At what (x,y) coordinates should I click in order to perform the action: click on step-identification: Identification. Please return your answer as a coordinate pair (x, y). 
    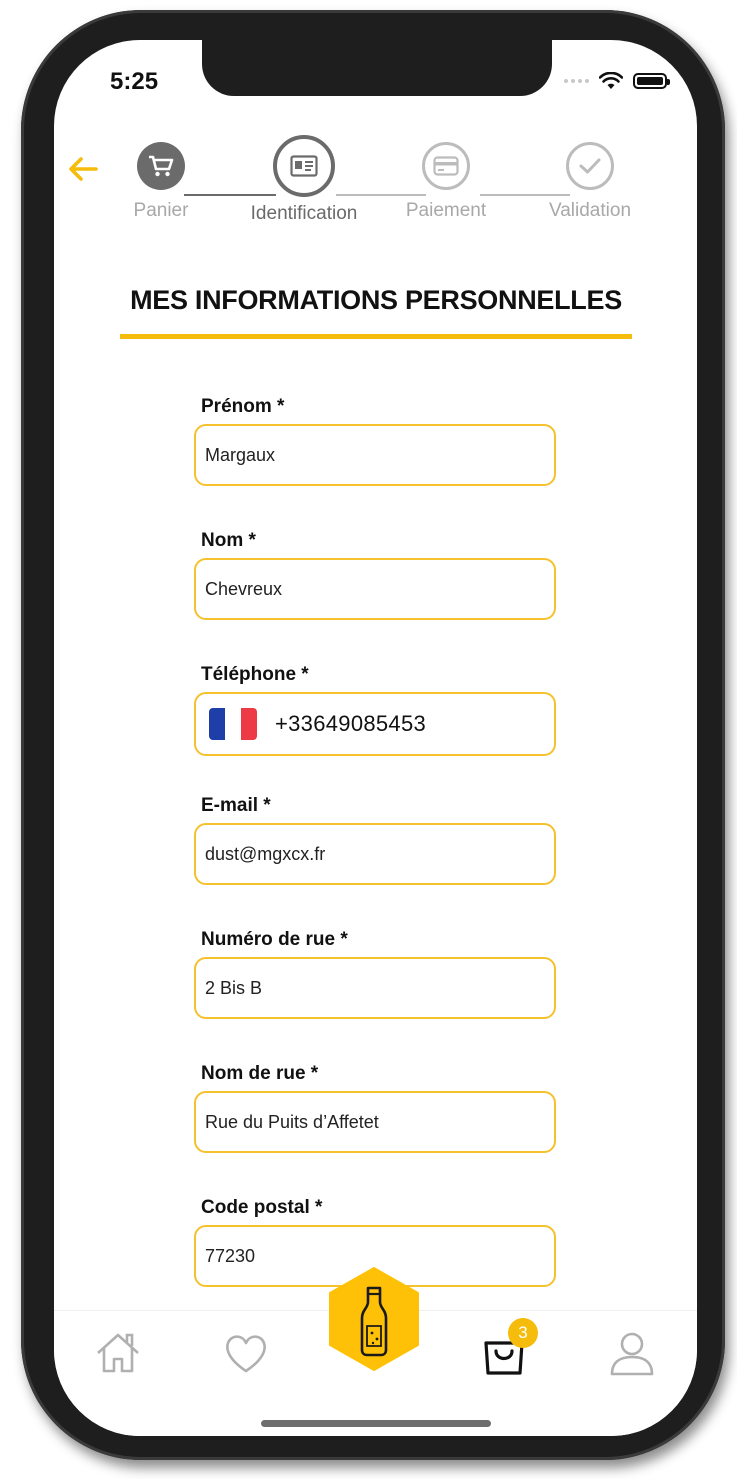
    Looking at the image, I should click on (304, 180).